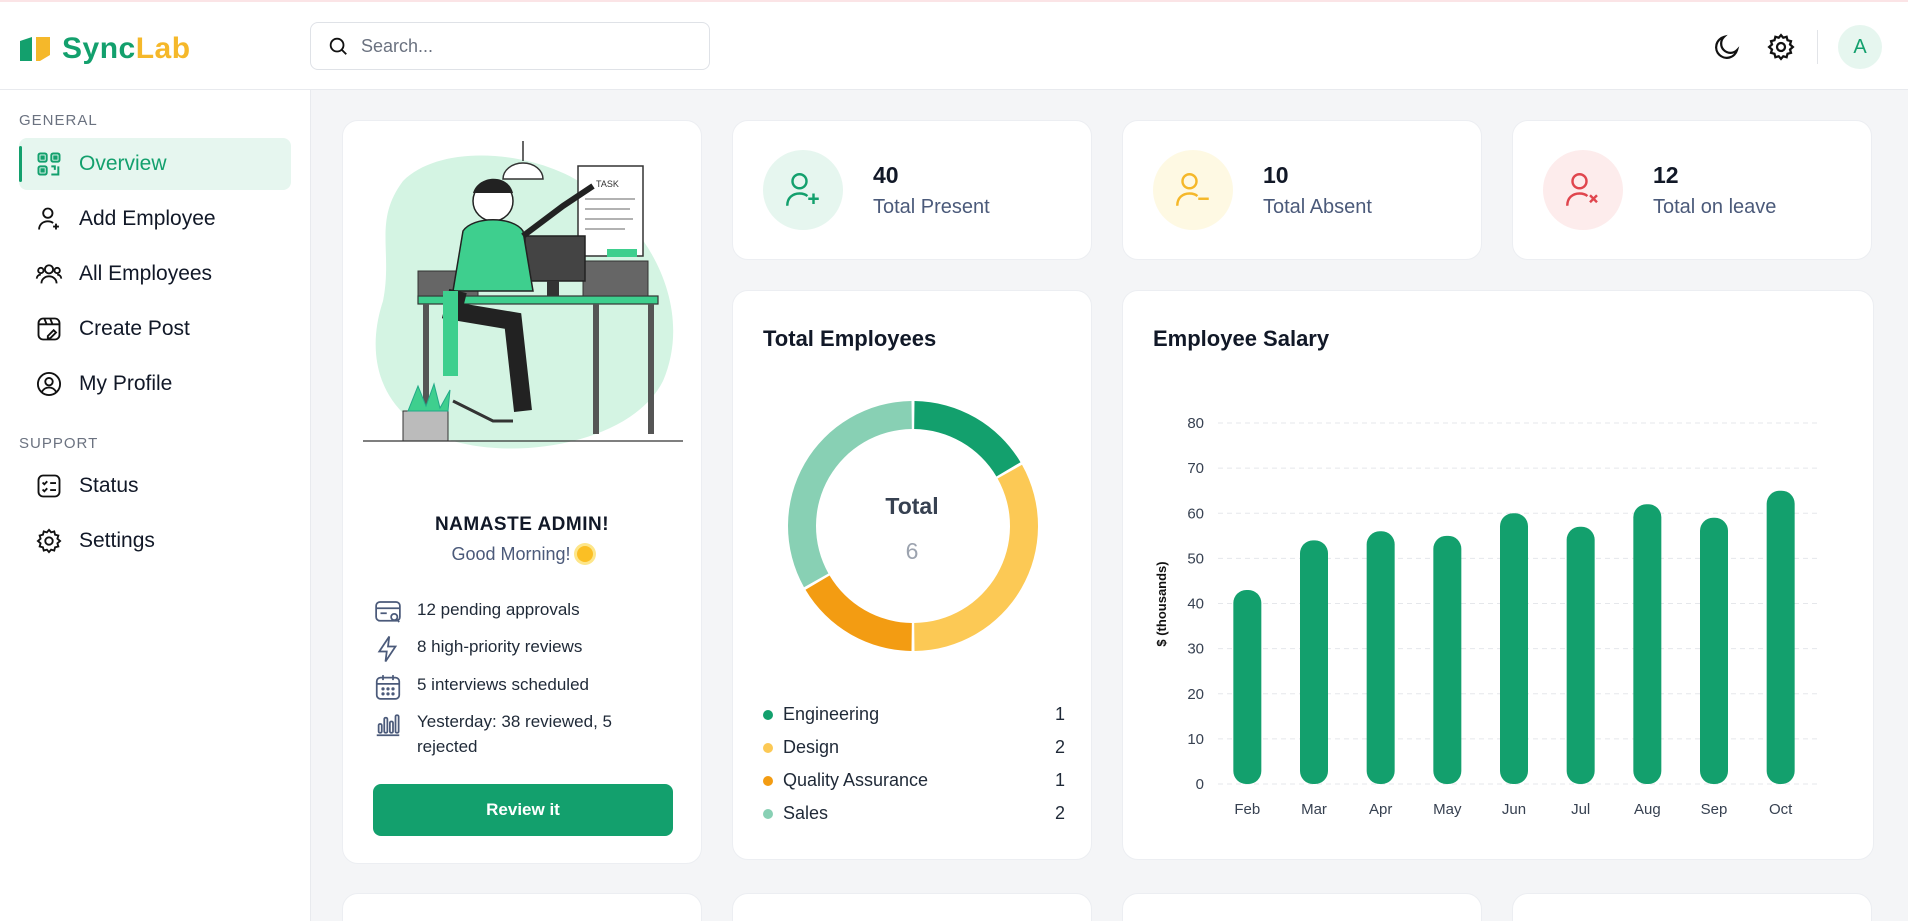 This screenshot has height=921, width=1908. Describe the element at coordinates (388, 687) in the screenshot. I see `calendar-icon` at that location.